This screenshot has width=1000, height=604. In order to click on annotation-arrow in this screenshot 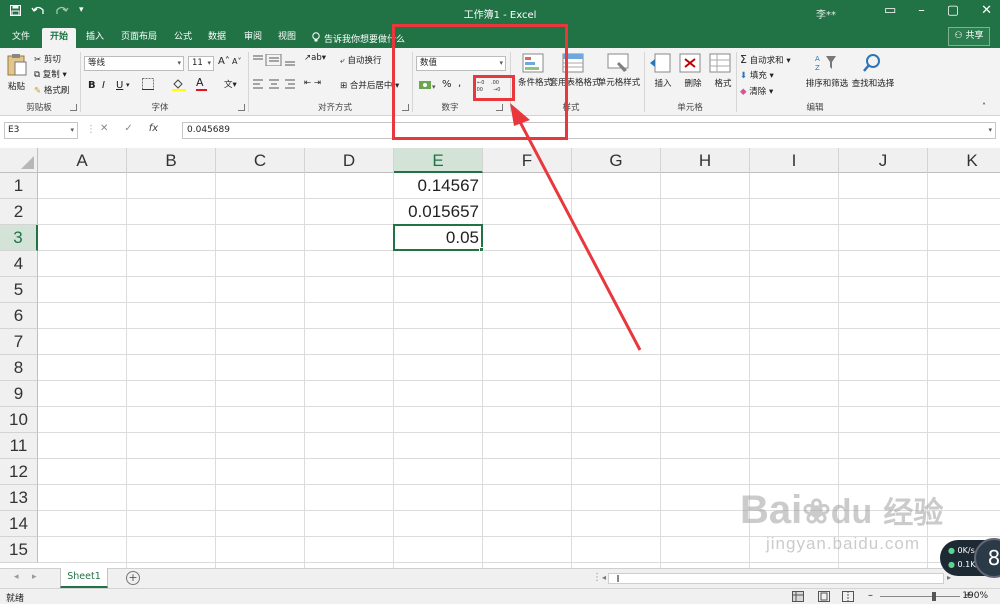, I will do `click(576, 227)`.